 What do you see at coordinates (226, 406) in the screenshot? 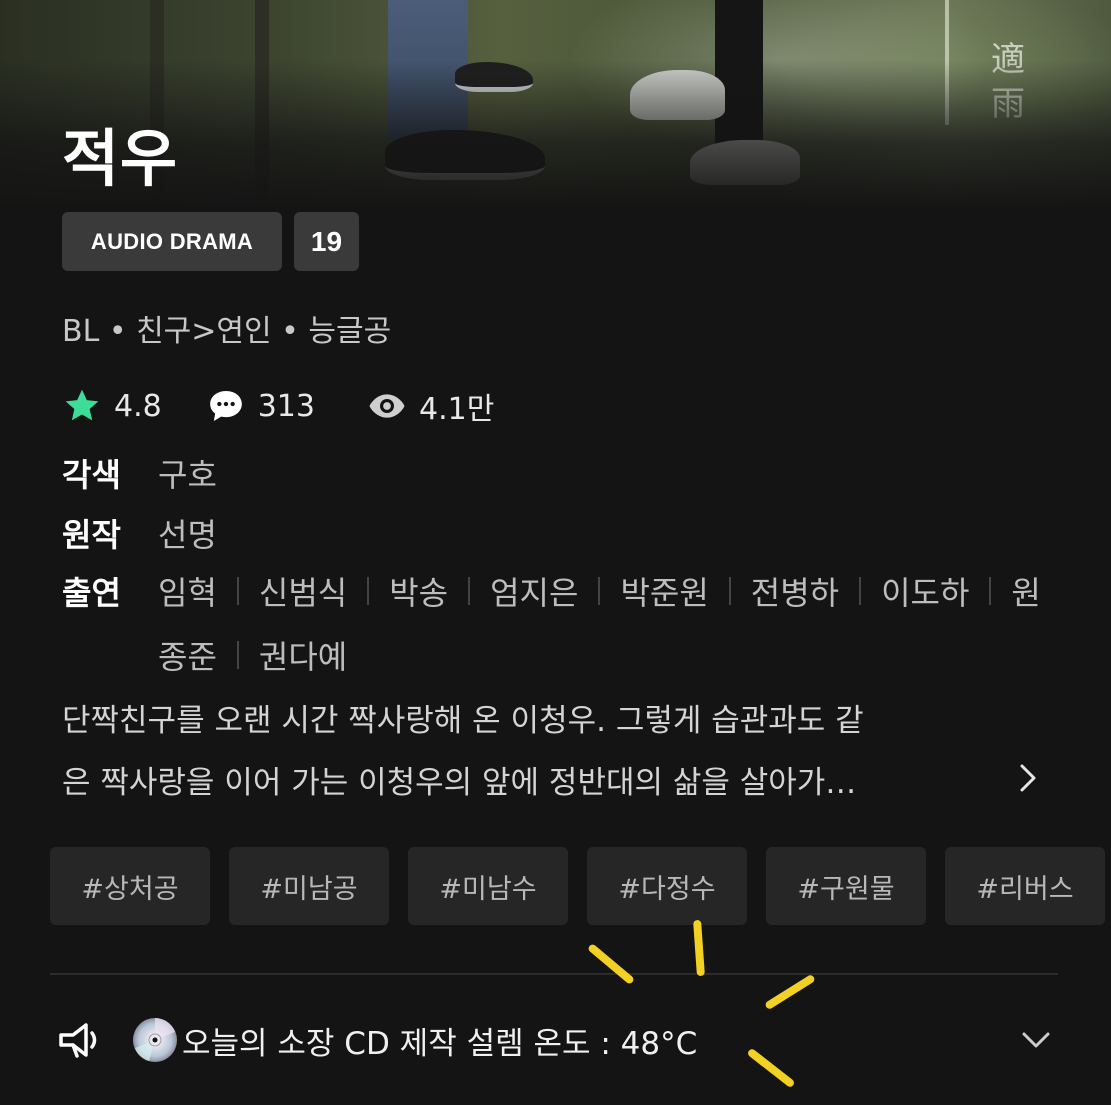
I see `comment-icon` at bounding box center [226, 406].